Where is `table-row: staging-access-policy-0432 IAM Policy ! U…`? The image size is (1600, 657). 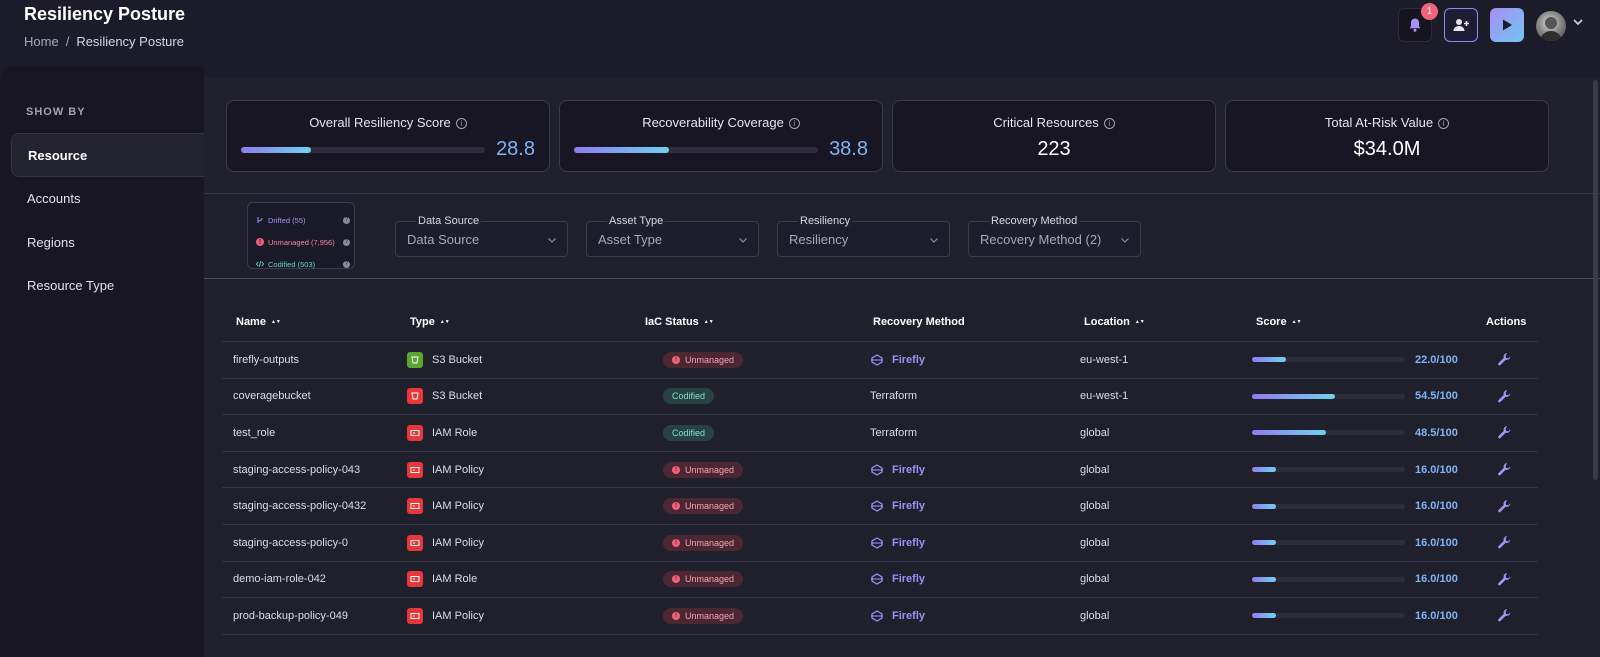
table-row: staging-access-policy-0432 IAM Policy ! U… is located at coordinates (880, 506).